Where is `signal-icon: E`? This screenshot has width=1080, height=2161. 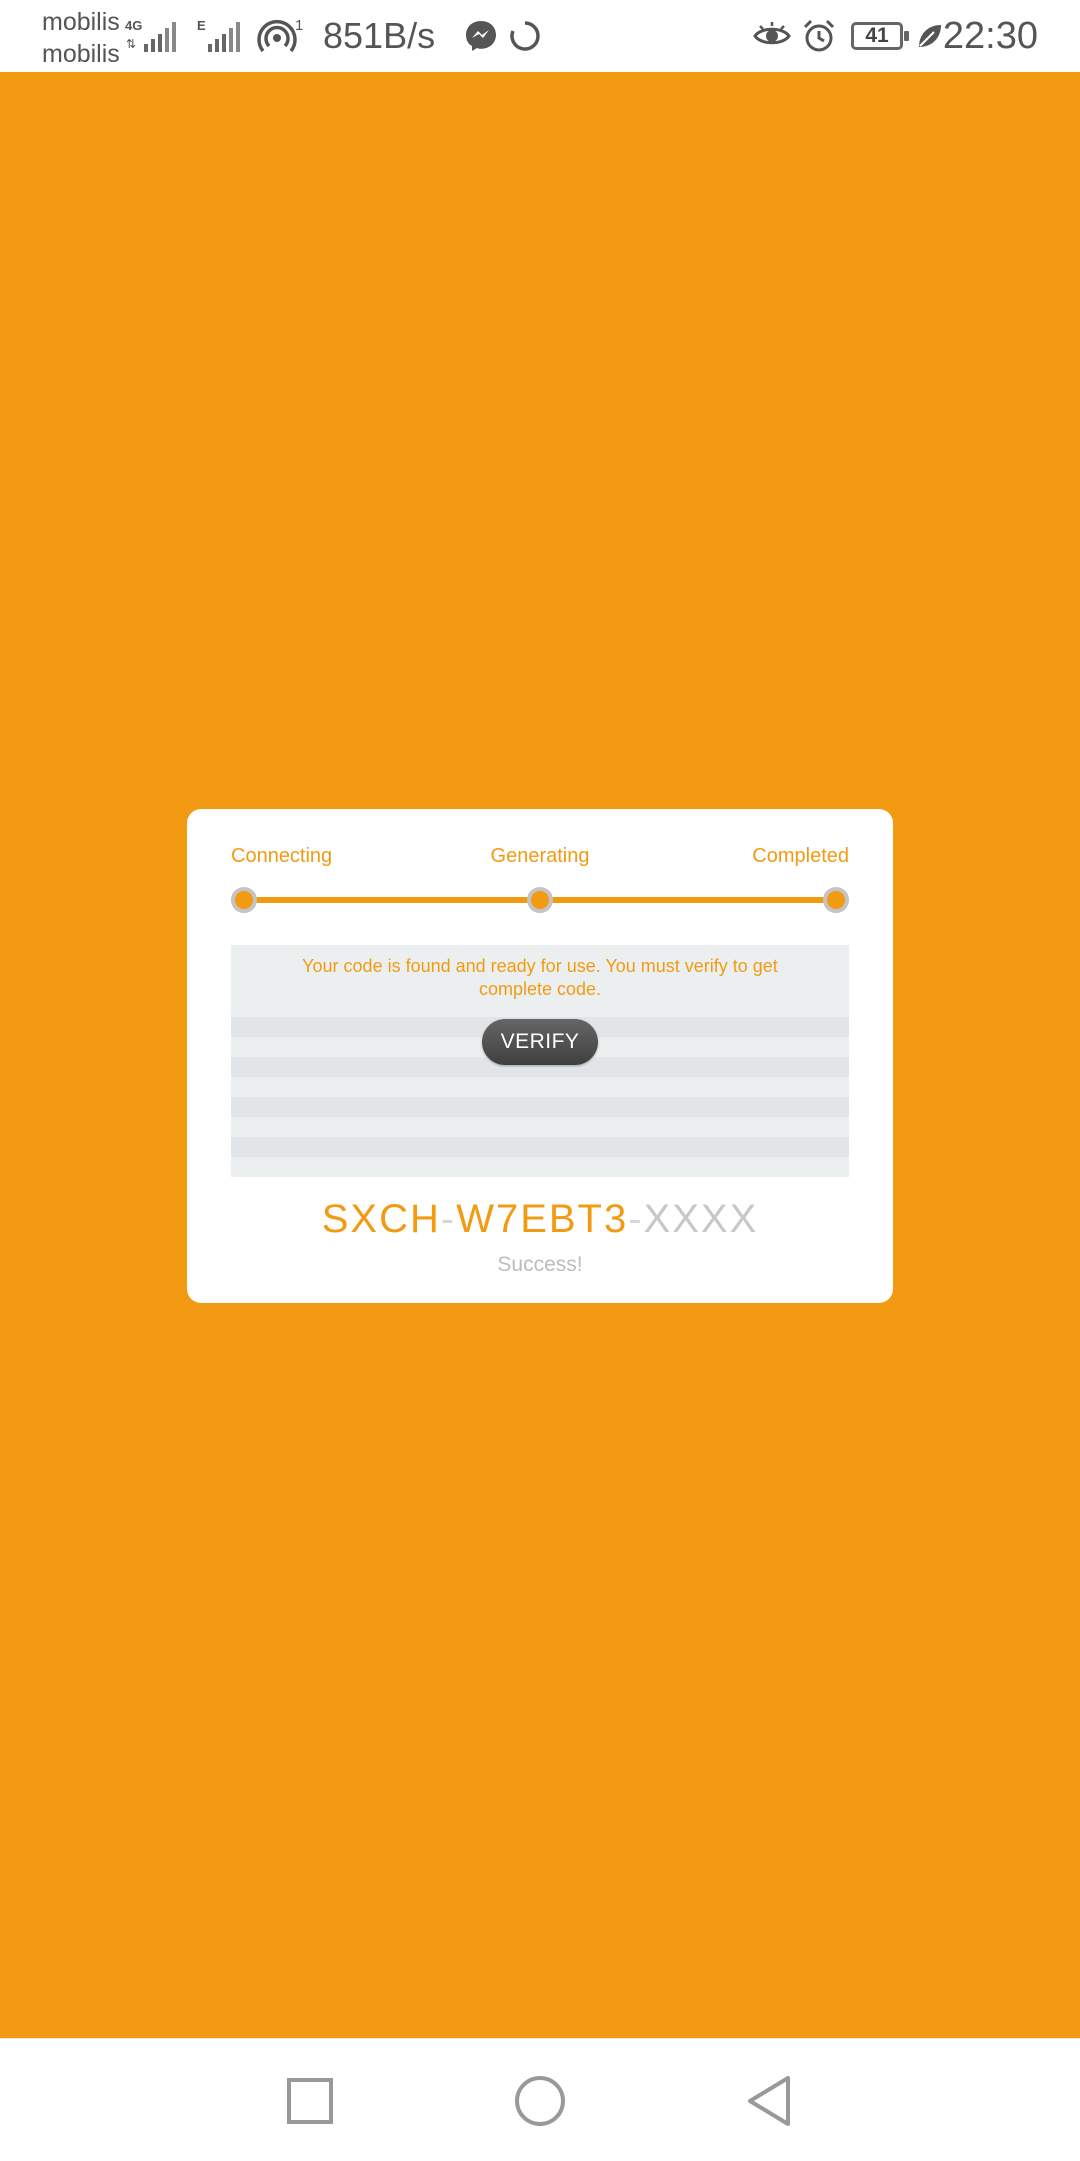
signal-icon: E is located at coordinates (218, 35).